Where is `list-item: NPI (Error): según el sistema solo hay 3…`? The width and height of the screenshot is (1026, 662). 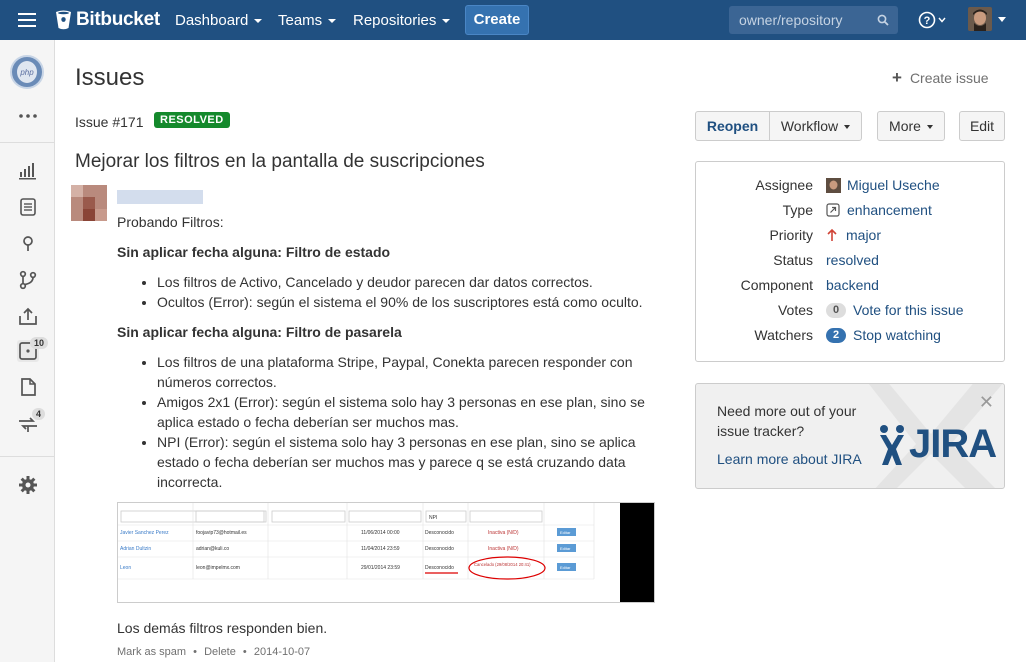 list-item: NPI (Error): según el sistema solo hay 3… is located at coordinates (417, 462).